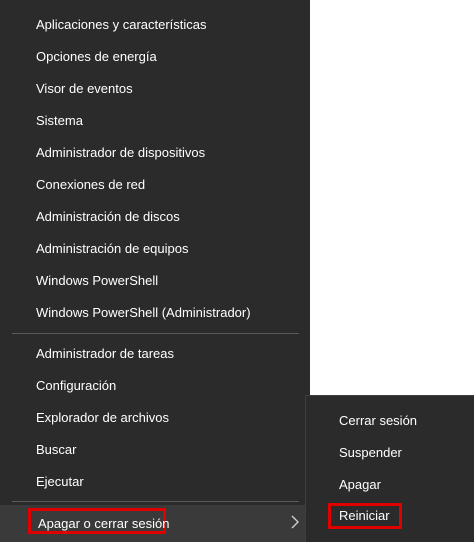 The height and width of the screenshot is (542, 474). What do you see at coordinates (390, 421) in the screenshot?
I see `submenu-item-sign-out: Cerrar sesión` at bounding box center [390, 421].